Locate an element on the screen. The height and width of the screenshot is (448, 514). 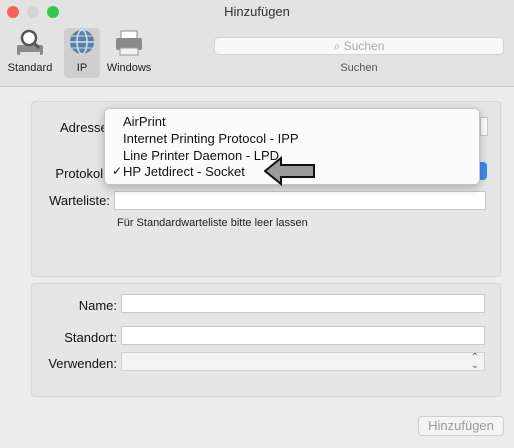
location-field is located at coordinates (303, 335).